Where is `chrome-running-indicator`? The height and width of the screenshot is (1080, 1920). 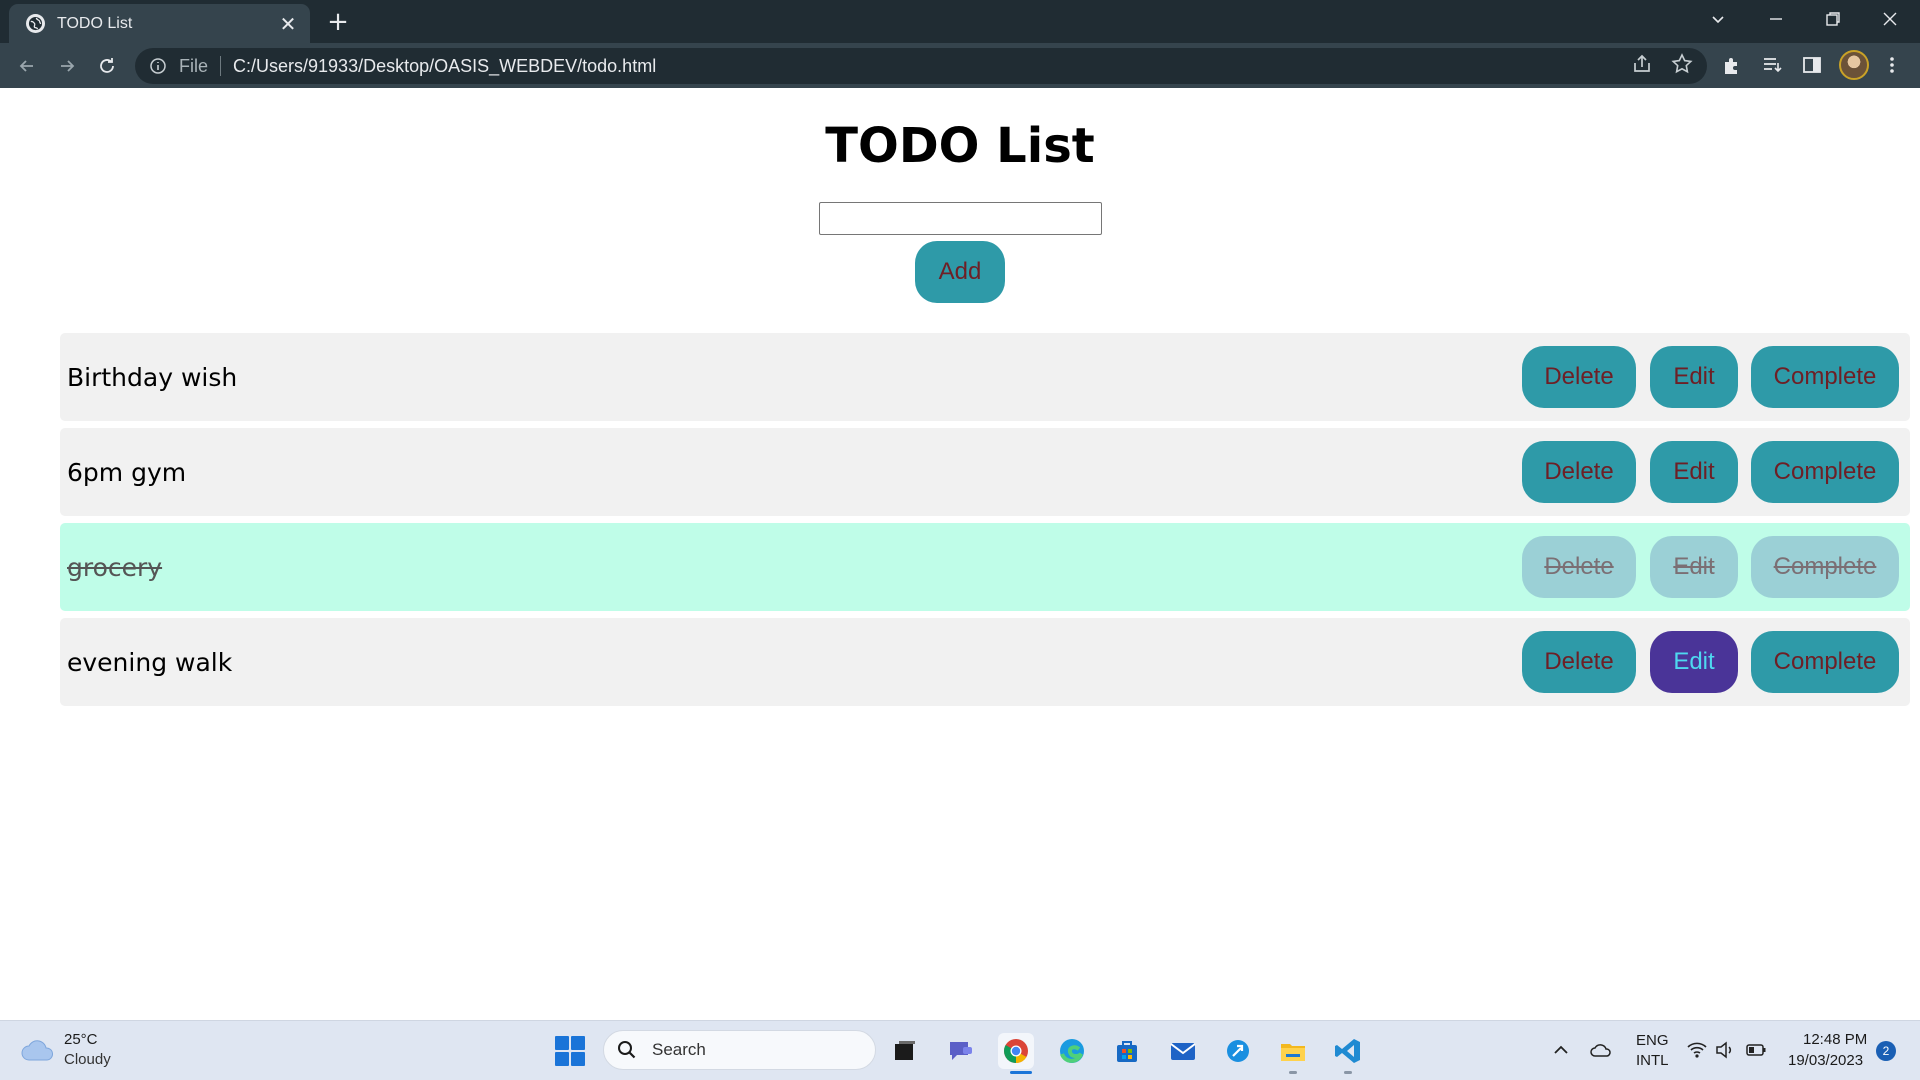
chrome-running-indicator is located at coordinates (1021, 1072).